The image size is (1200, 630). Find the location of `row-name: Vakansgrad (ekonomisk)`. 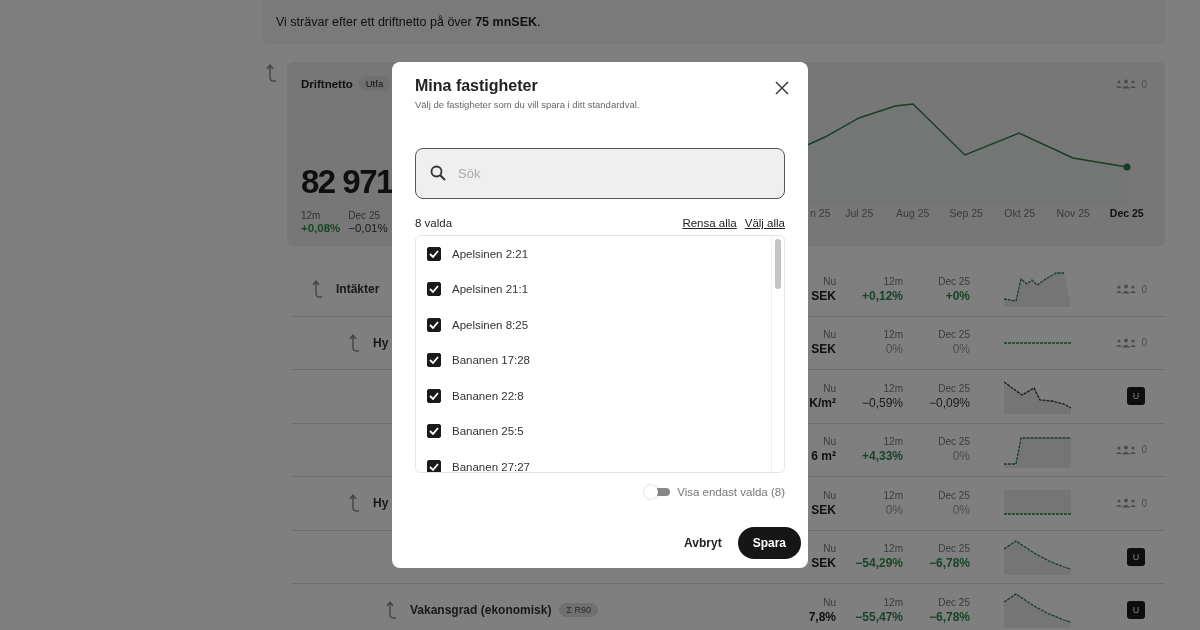

row-name: Vakansgrad (ekonomisk) is located at coordinates (481, 610).